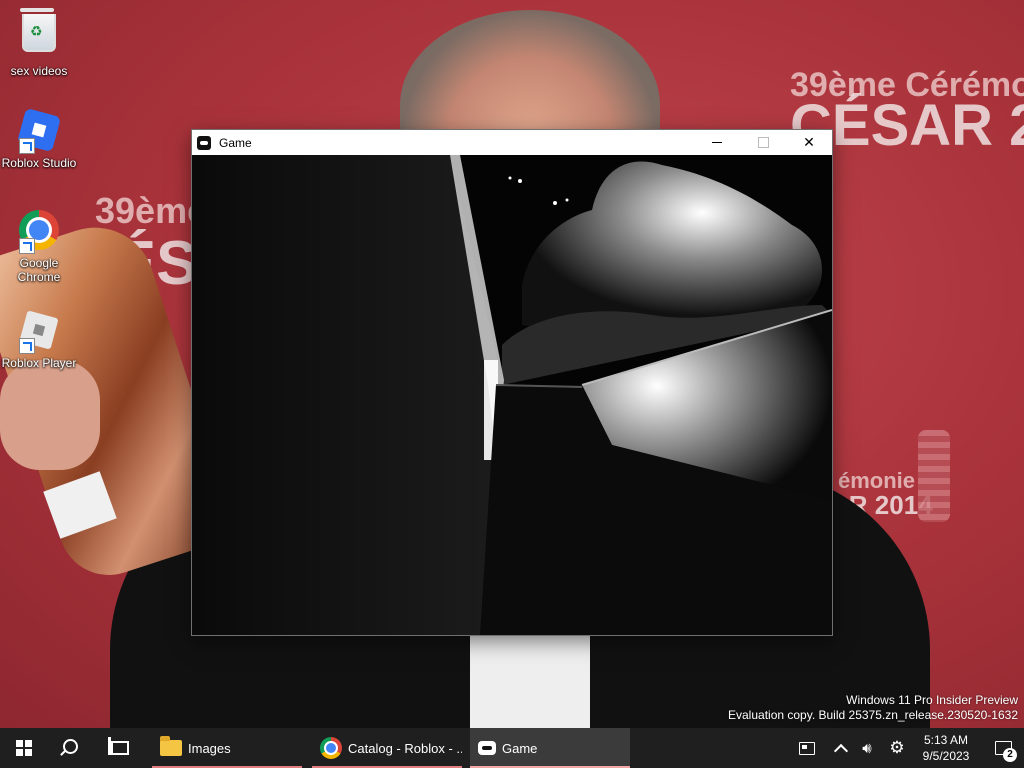 The width and height of the screenshot is (1024, 768). What do you see at coordinates (550, 748) in the screenshot?
I see `taskbar-app-game: Game` at bounding box center [550, 748].